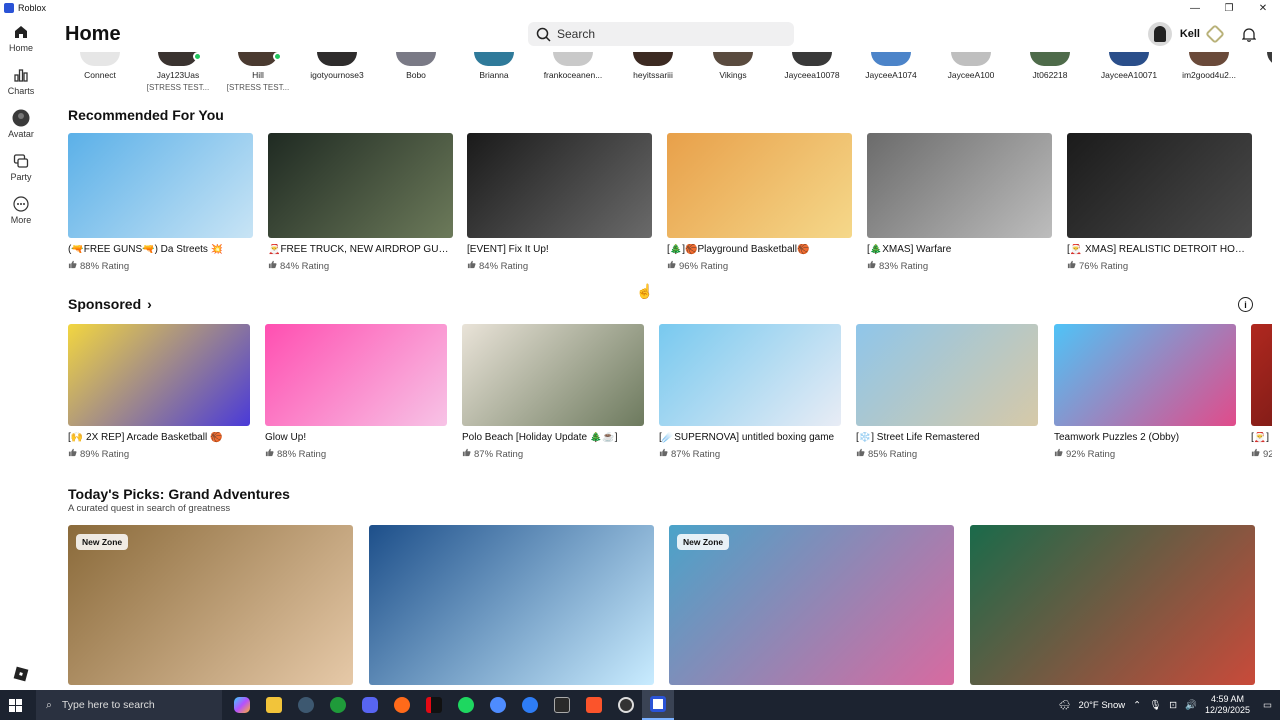 The image size is (1280, 720). I want to click on friend-item: JayceeA100, so click(971, 67).